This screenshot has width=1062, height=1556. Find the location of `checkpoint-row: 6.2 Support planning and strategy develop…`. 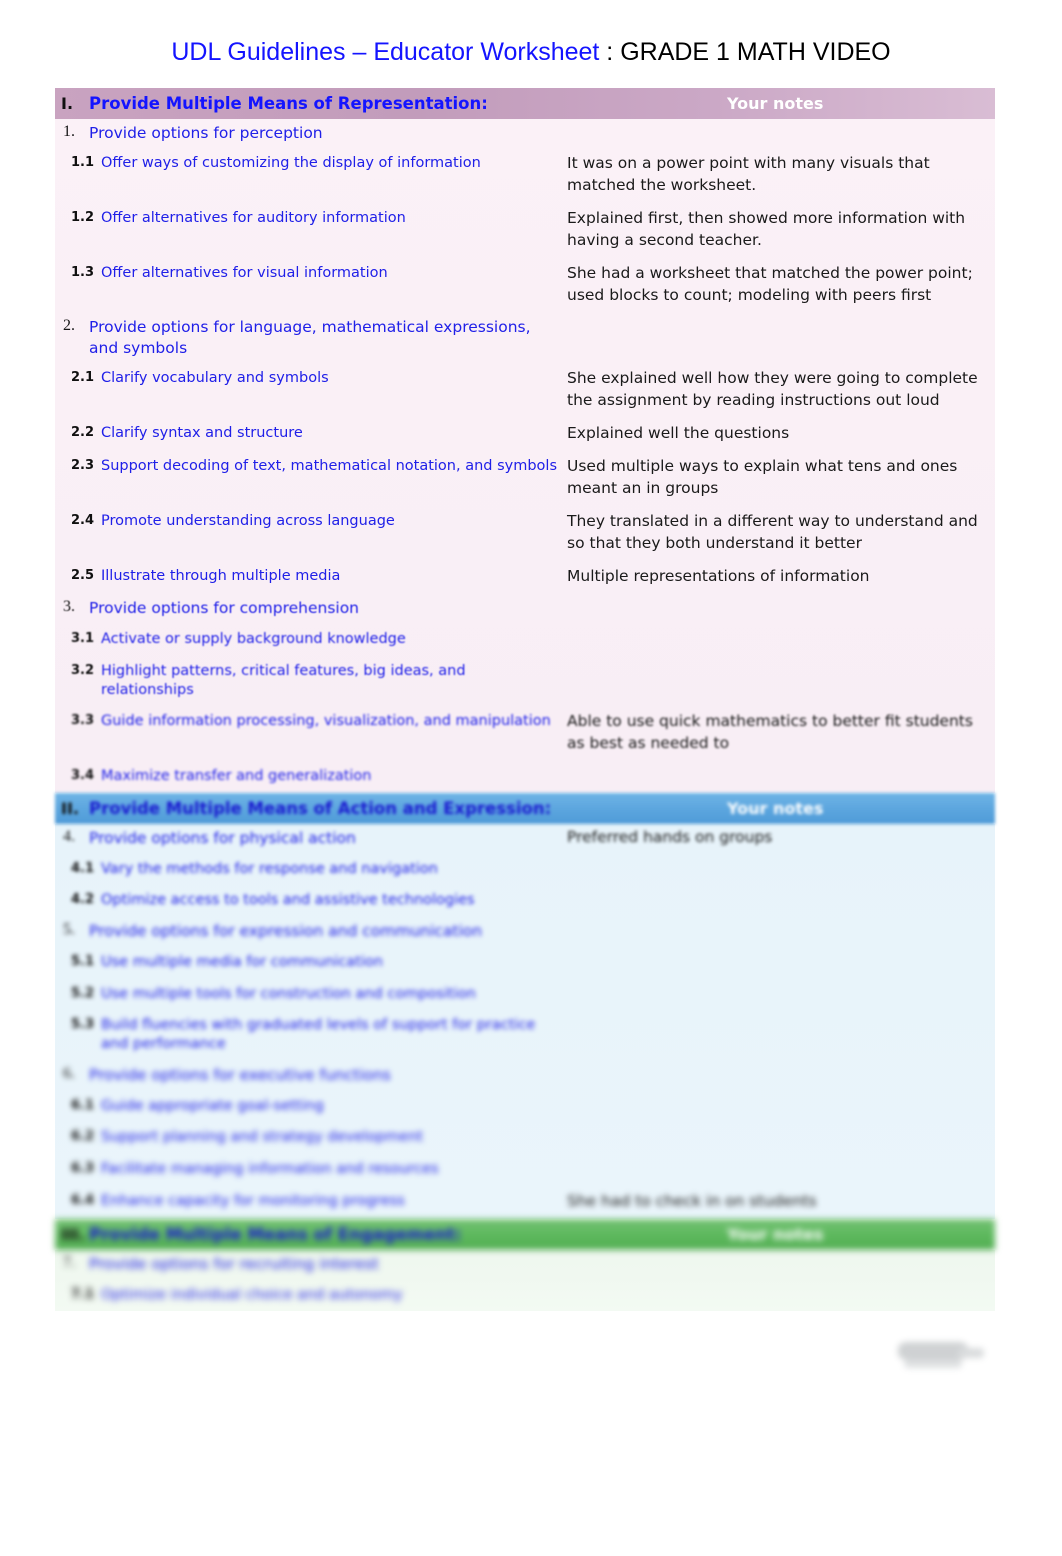

checkpoint-row: 6.2 Support planning and strategy develop… is located at coordinates (525, 1138).